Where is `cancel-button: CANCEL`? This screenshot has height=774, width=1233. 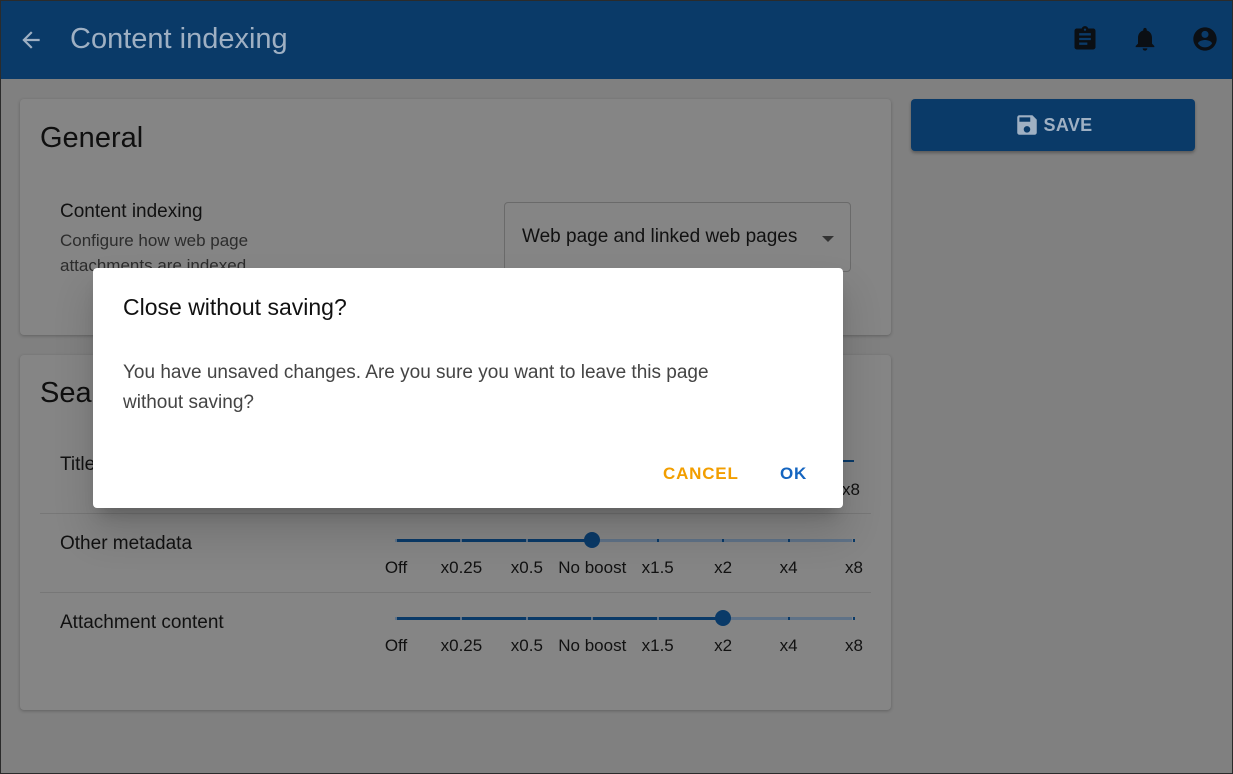 cancel-button: CANCEL is located at coordinates (701, 474).